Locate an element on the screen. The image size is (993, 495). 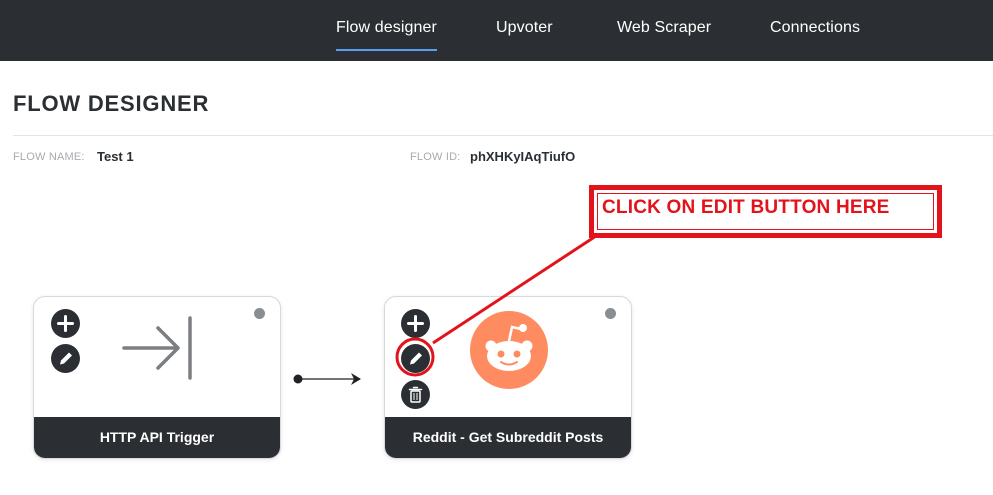
reddit-icon is located at coordinates (509, 350).